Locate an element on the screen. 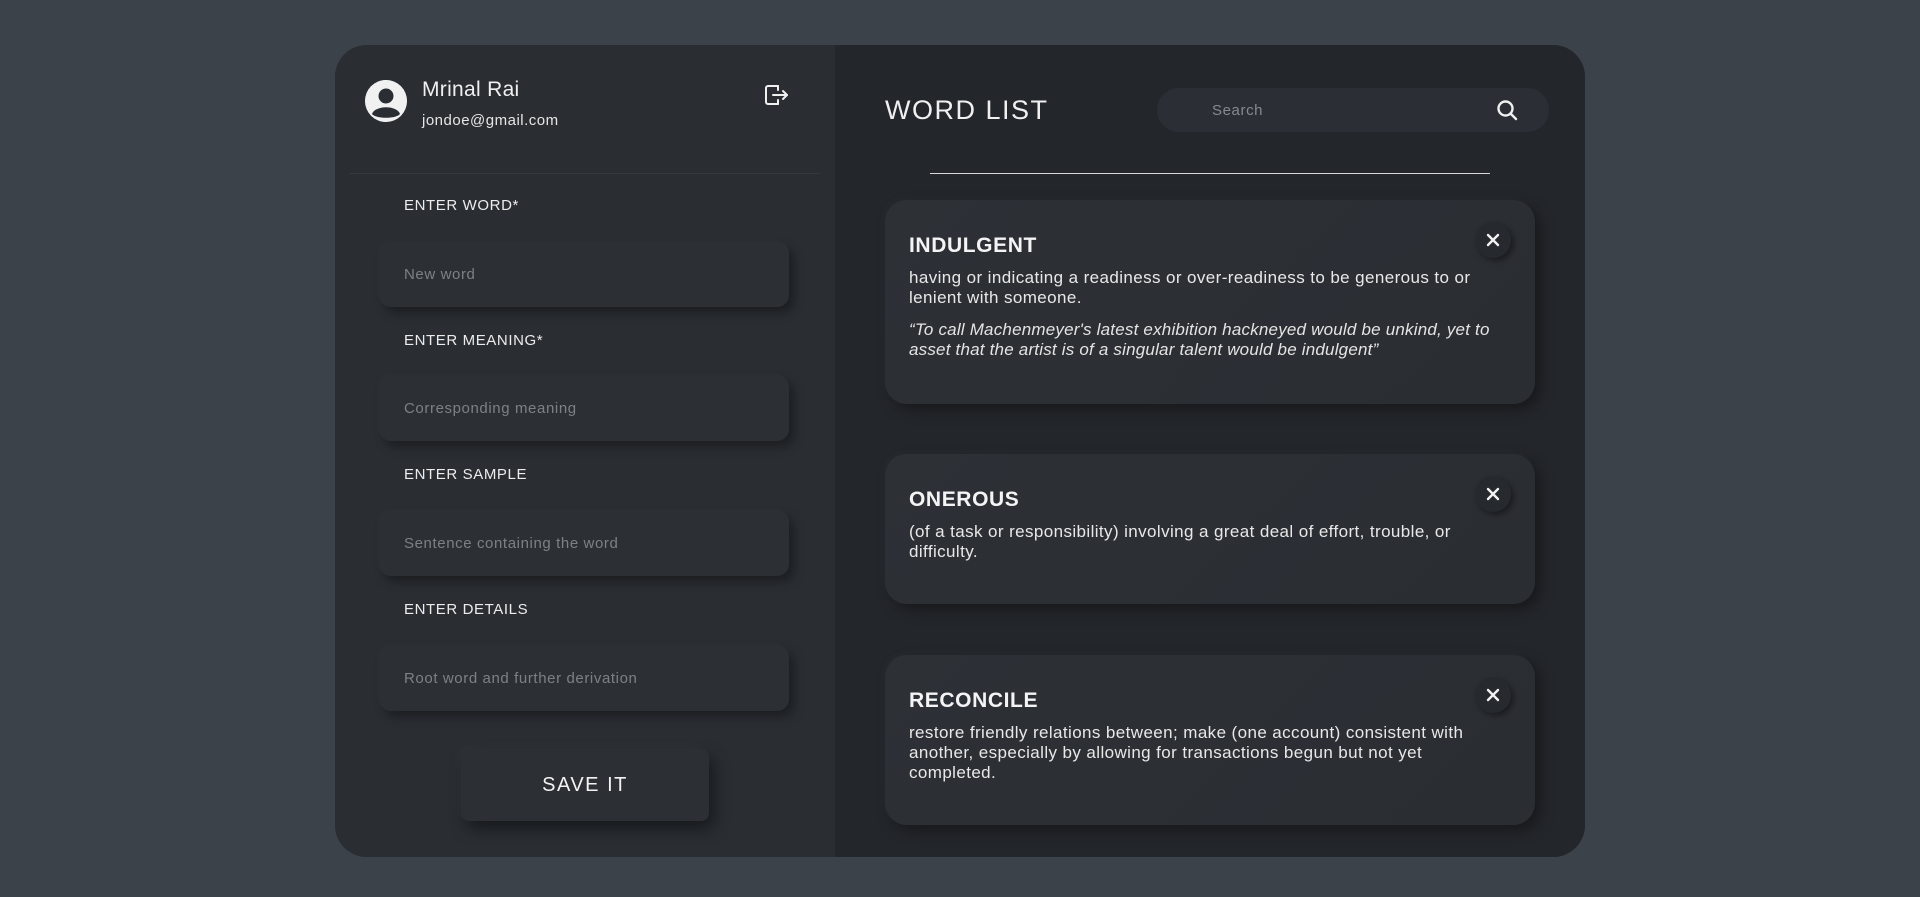  sample-input is located at coordinates (584, 543).